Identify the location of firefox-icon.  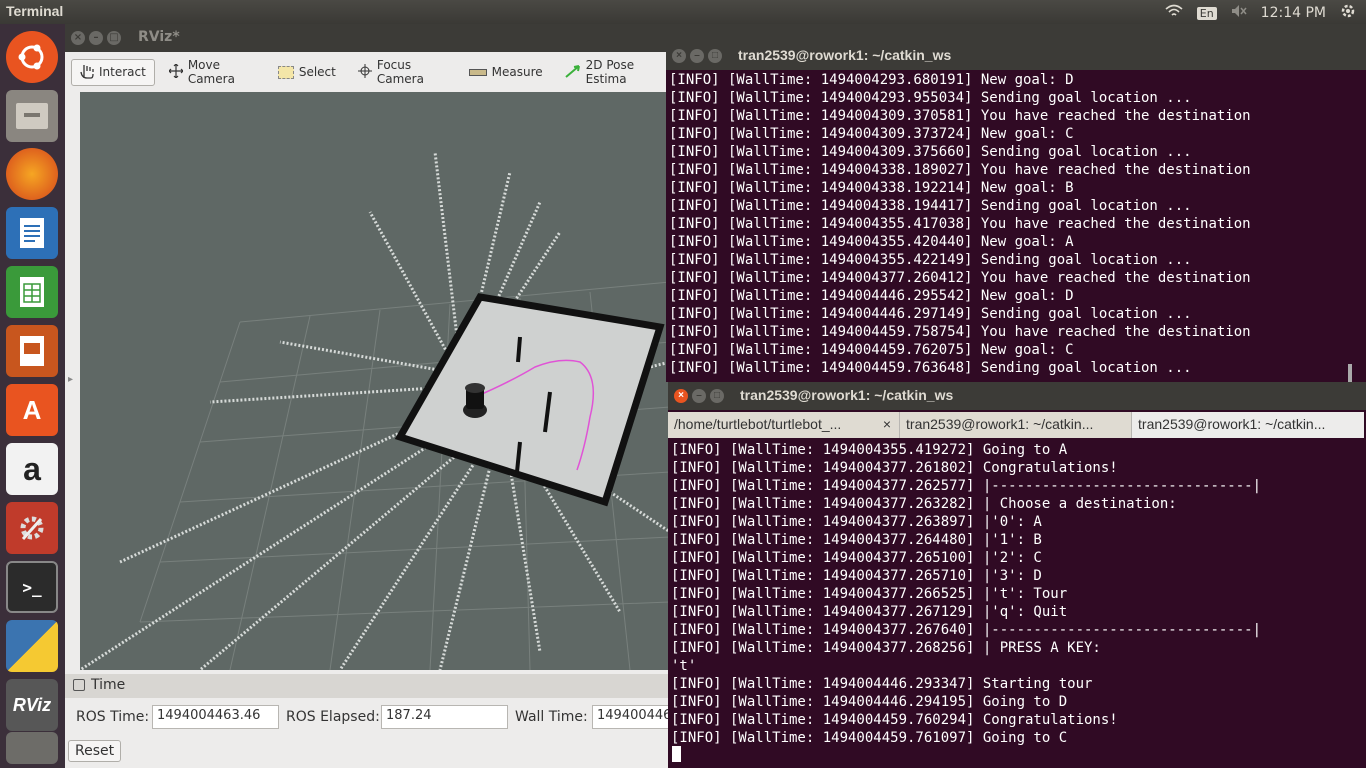
(32, 174).